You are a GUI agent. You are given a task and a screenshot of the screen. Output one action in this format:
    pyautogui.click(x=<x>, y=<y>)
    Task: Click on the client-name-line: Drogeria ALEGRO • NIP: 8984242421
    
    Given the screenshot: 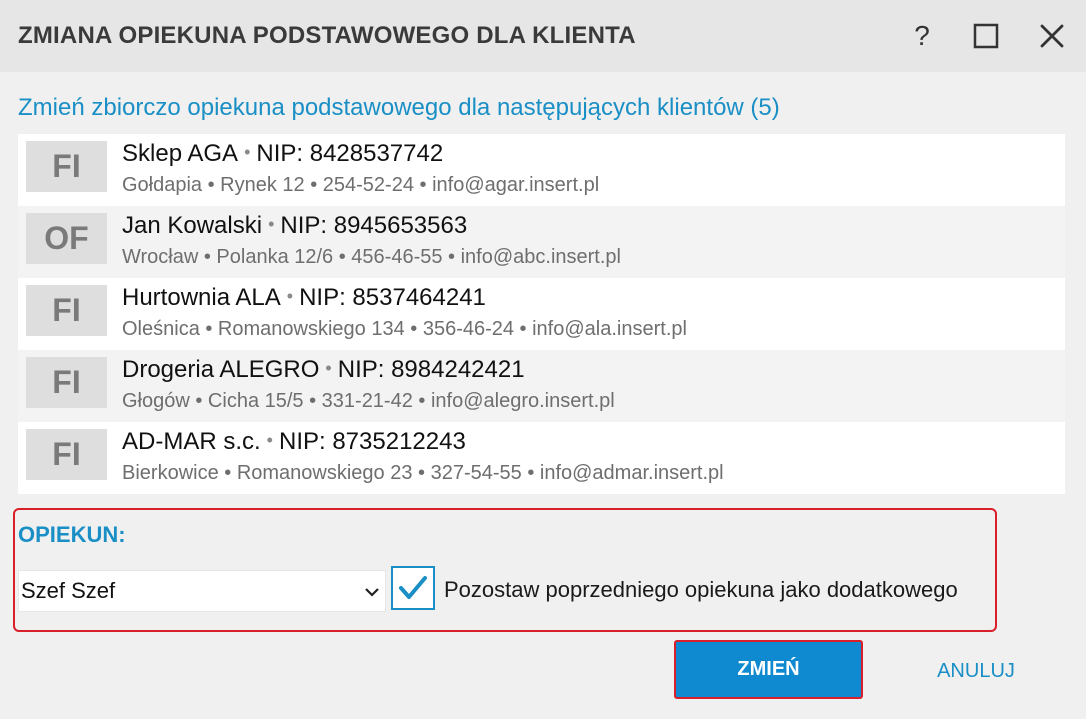 What is the action you would take?
    pyautogui.click(x=323, y=370)
    